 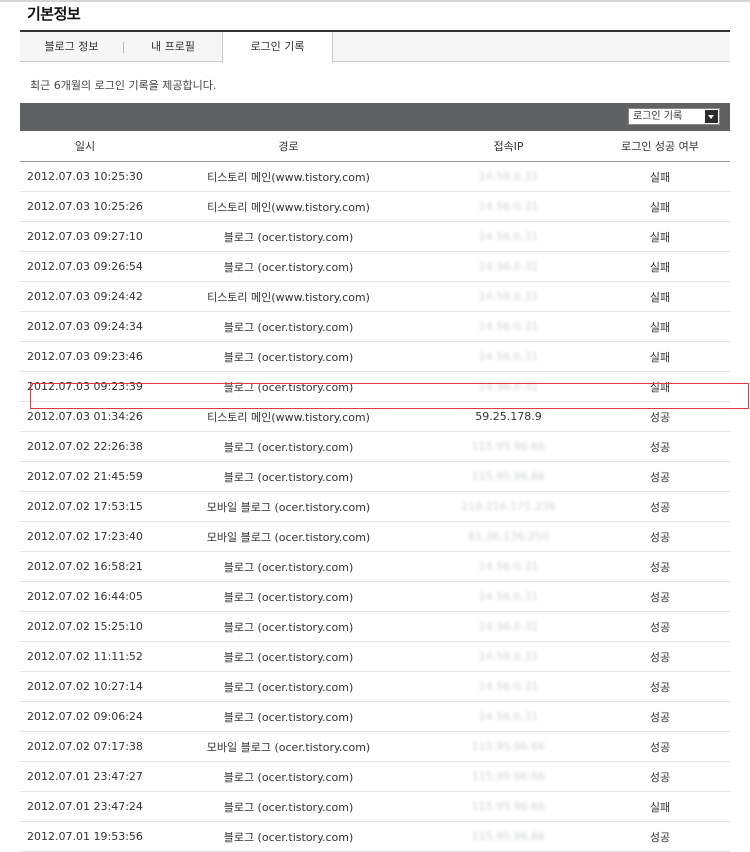 What do you see at coordinates (375, 46) in the screenshot?
I see `tab-bar: 블로그 정보 내 프로필 로그인 기록` at bounding box center [375, 46].